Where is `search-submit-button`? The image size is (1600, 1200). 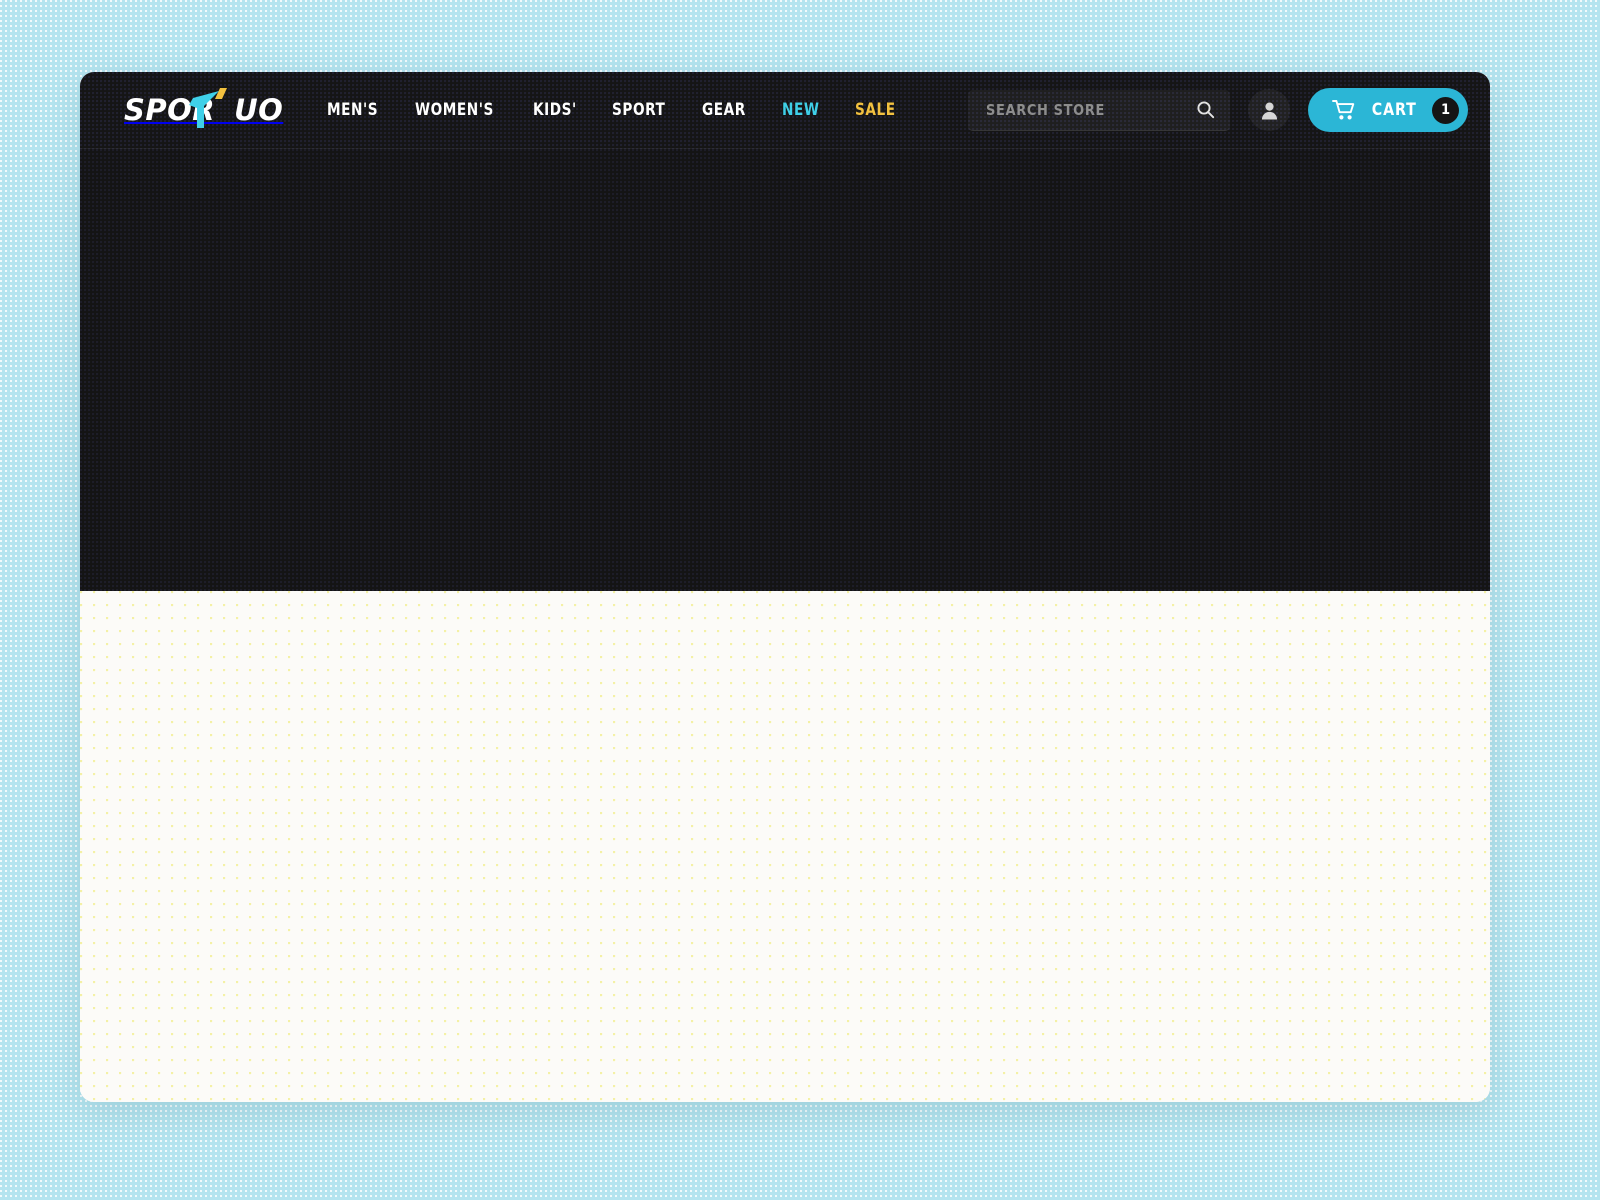
search-submit-button is located at coordinates (1205, 110).